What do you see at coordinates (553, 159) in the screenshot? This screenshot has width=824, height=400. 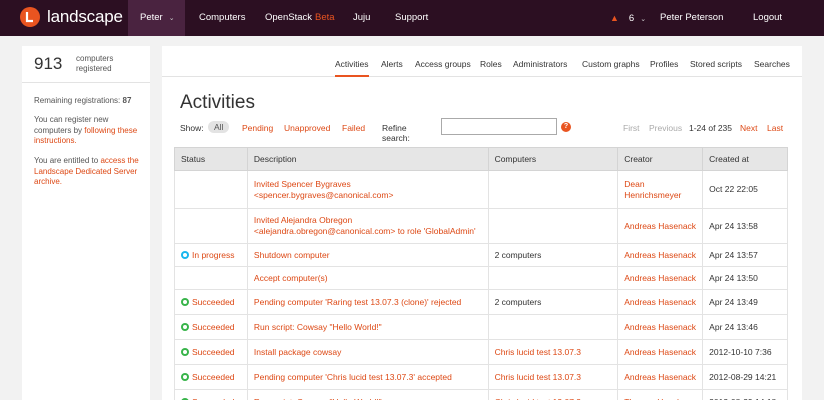 I see `column-header-computers: Computers` at bounding box center [553, 159].